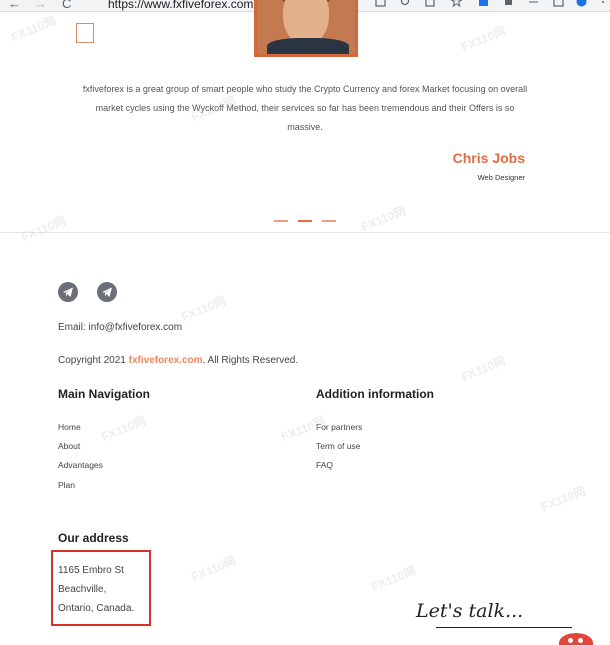 This screenshot has width=610, height=645. Describe the element at coordinates (120, 327) in the screenshot. I see `contact-email: Email: info@fxfiveforex.com` at that location.